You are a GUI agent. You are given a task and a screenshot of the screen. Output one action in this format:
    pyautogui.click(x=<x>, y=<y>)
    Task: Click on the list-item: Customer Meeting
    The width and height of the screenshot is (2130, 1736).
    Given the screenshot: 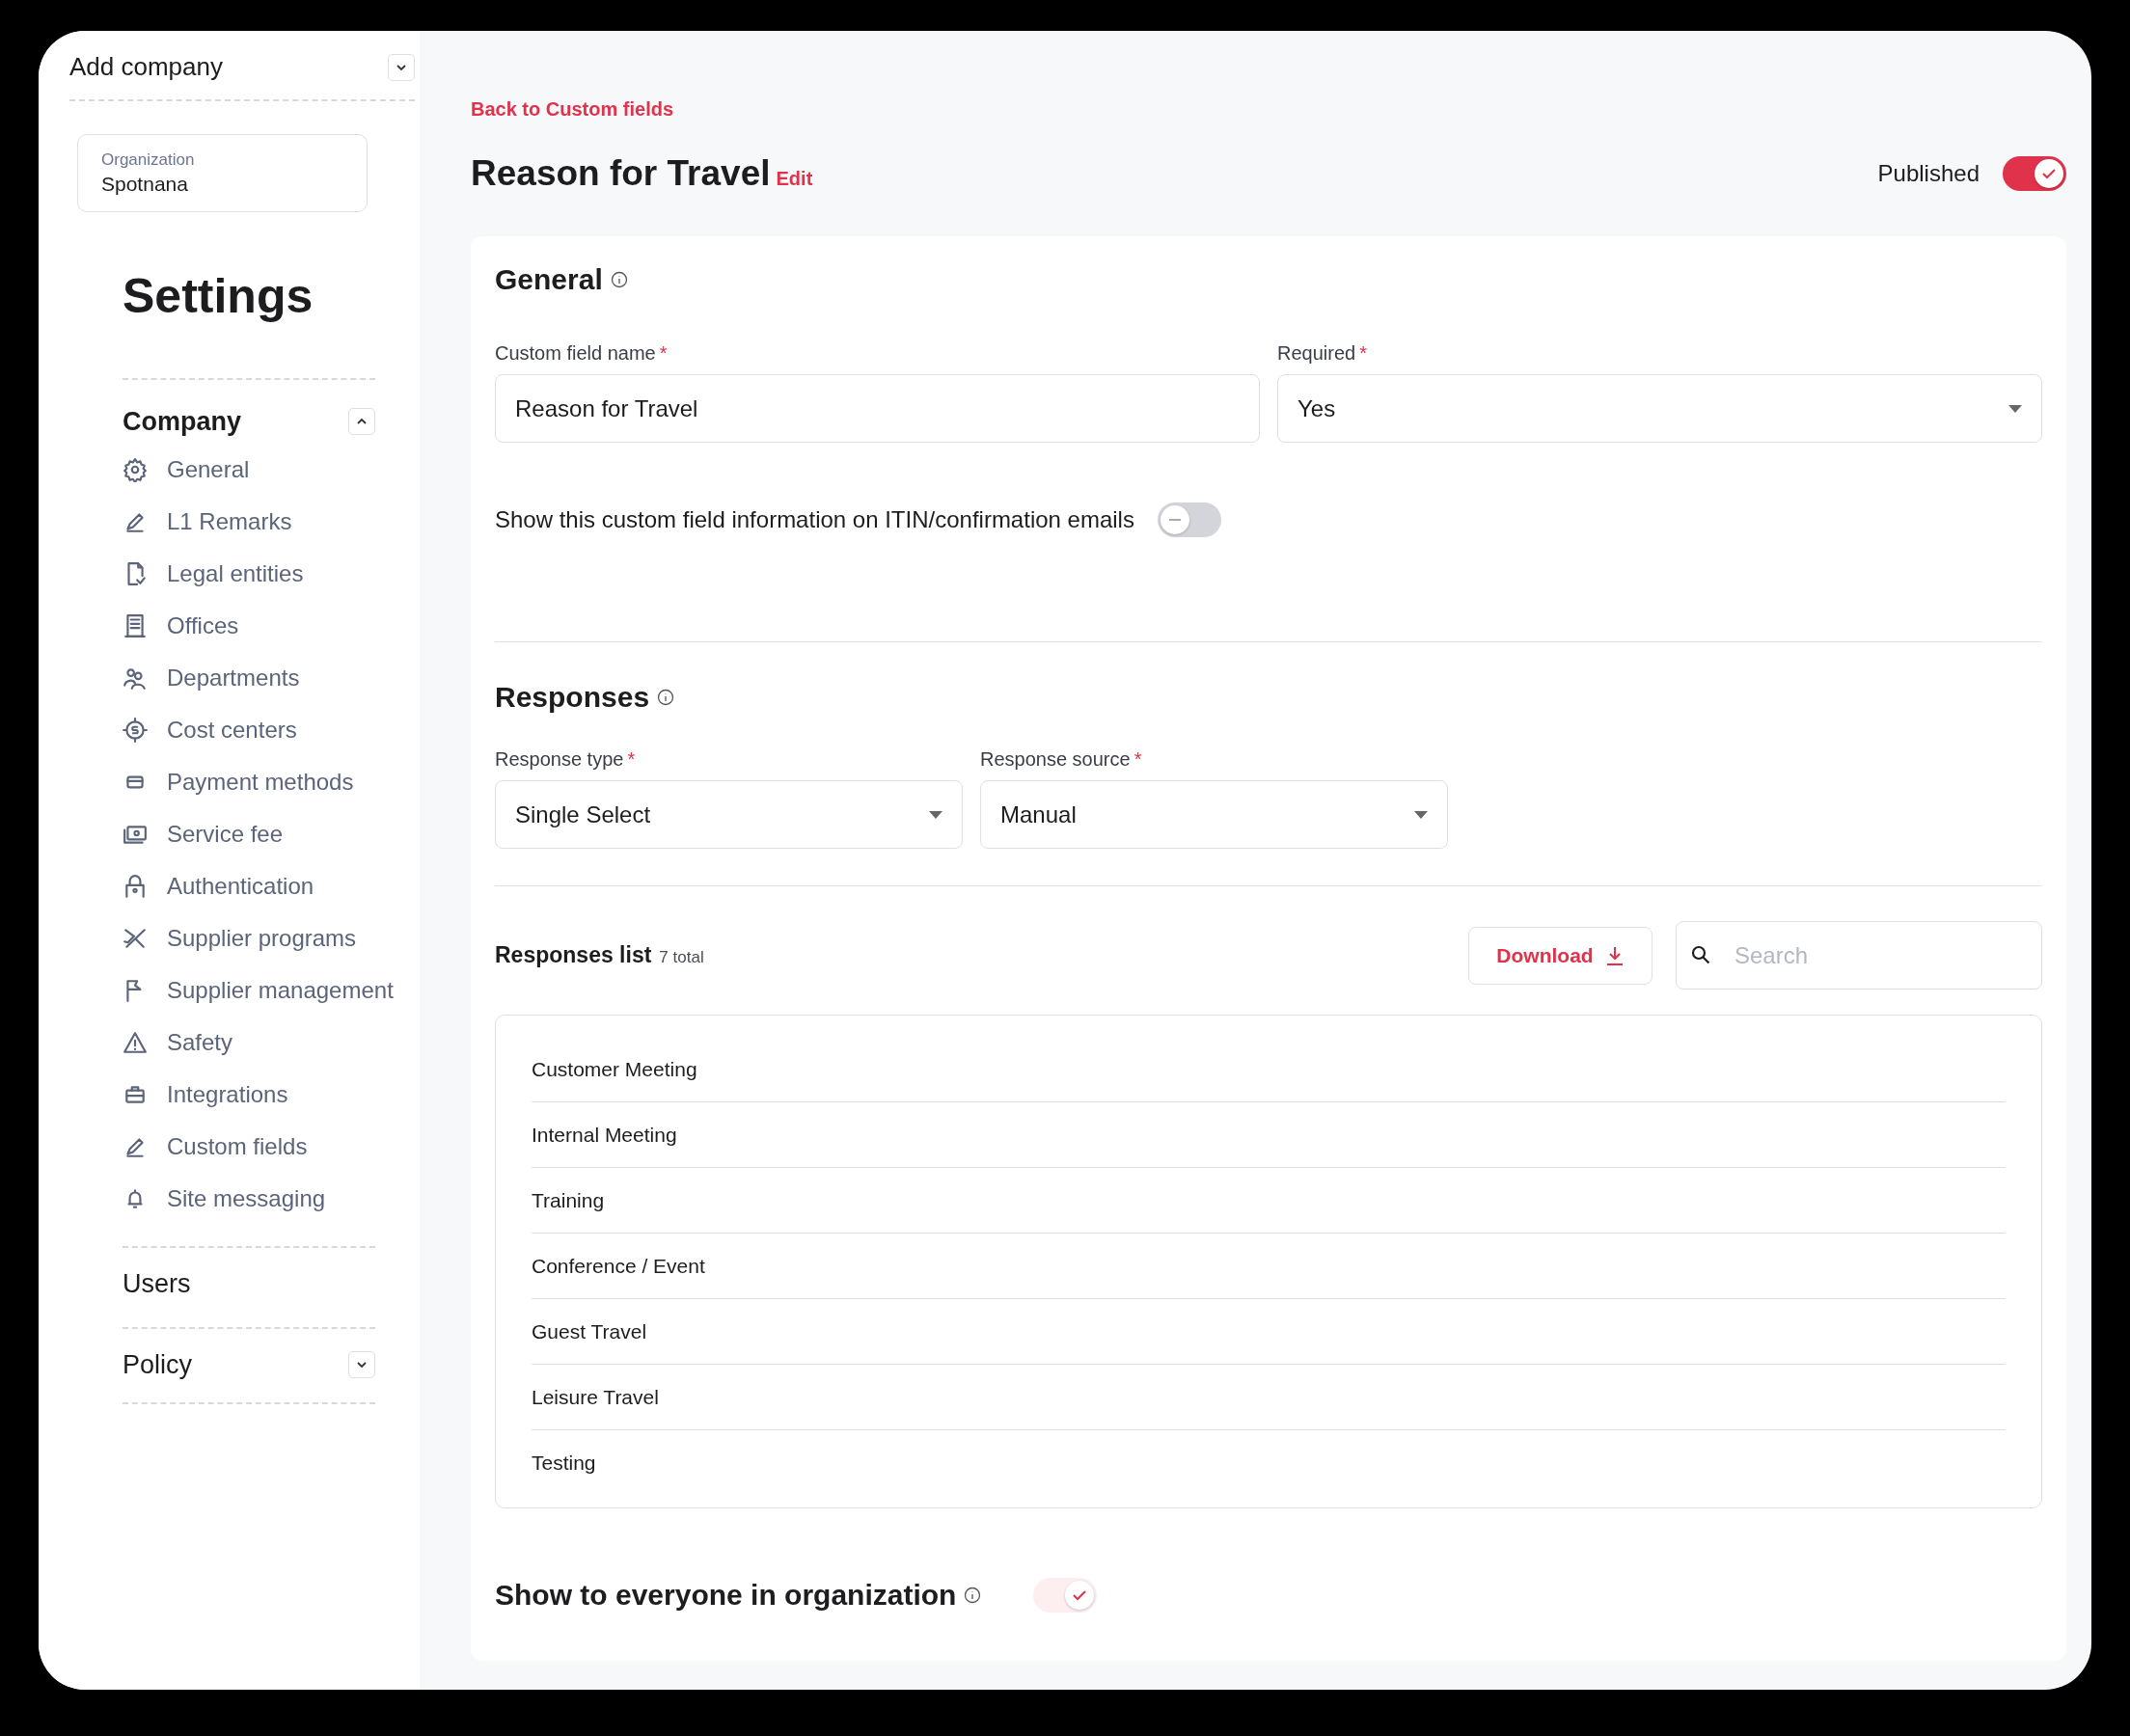 What is the action you would take?
    pyautogui.click(x=1269, y=1070)
    